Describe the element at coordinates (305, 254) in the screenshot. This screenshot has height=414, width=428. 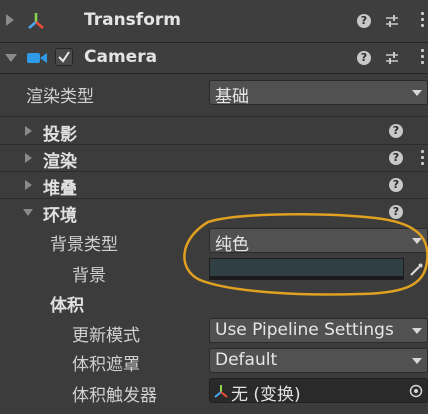
I see `annotation-circle` at that location.